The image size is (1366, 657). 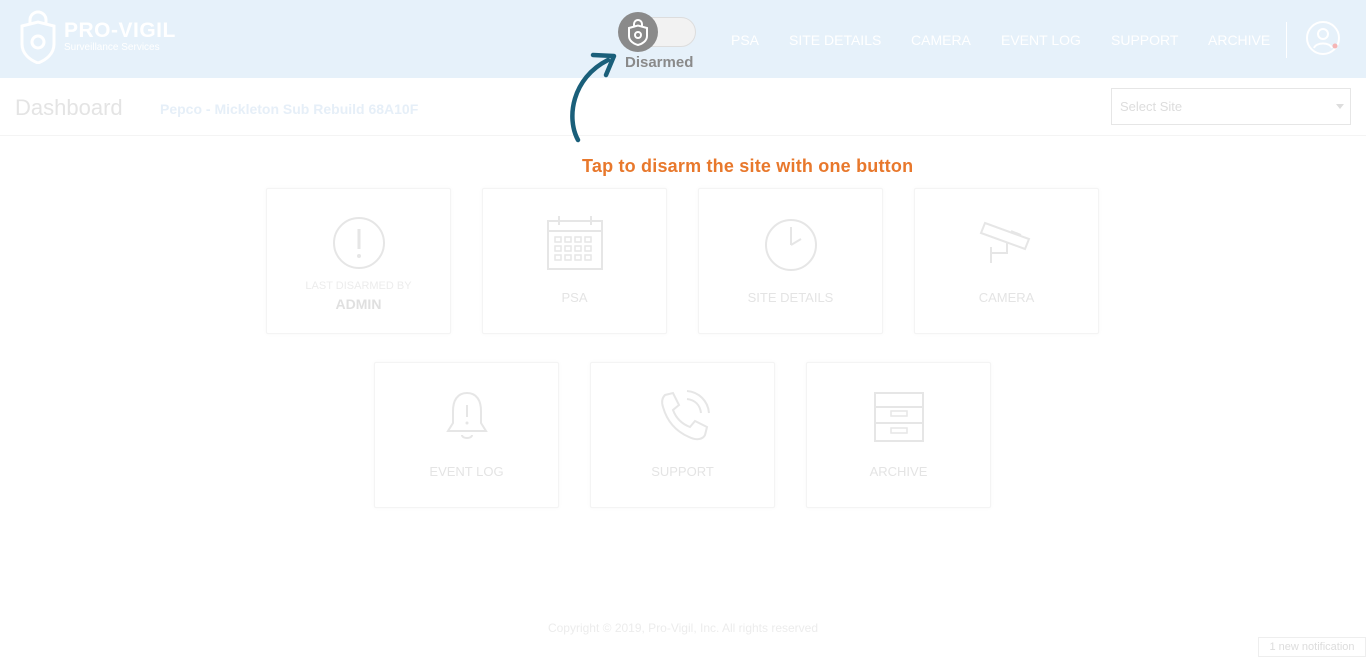 I want to click on hint-text: Tap to disarm the site with one button, so click(x=748, y=166).